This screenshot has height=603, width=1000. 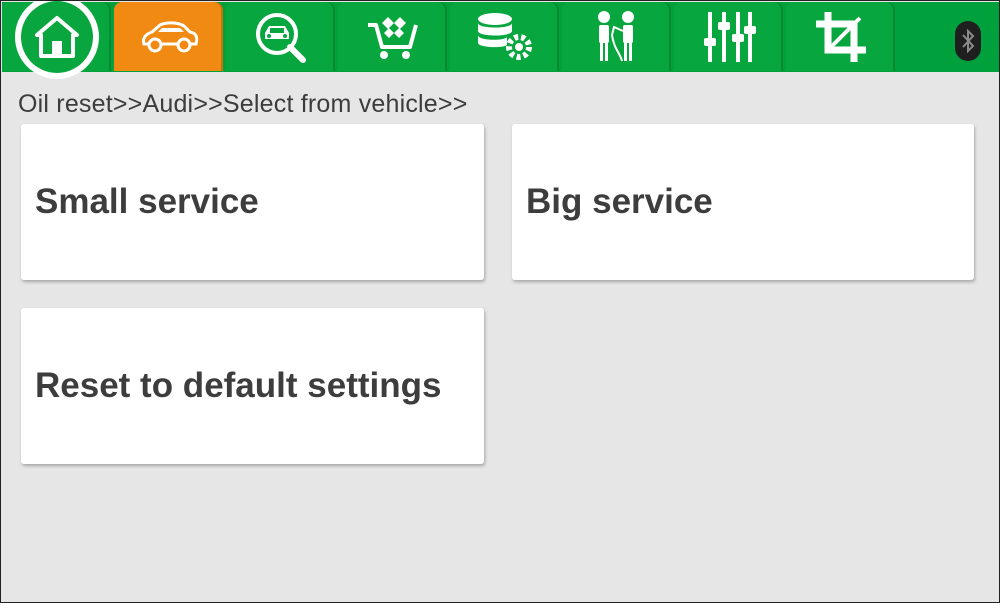 I want to click on top-toolbar, so click(x=500, y=39).